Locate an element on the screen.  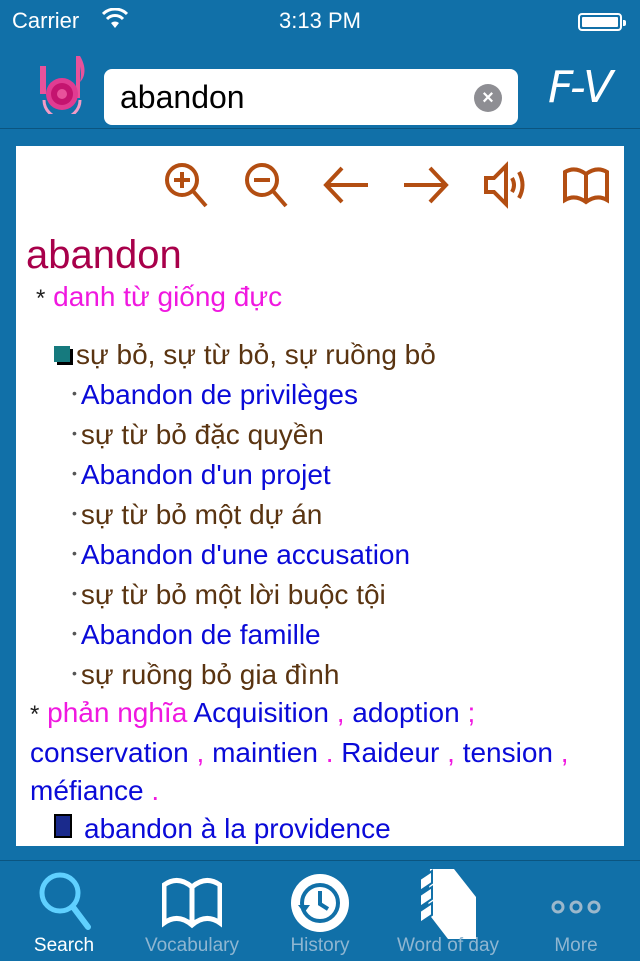
search-field: × is located at coordinates (311, 97).